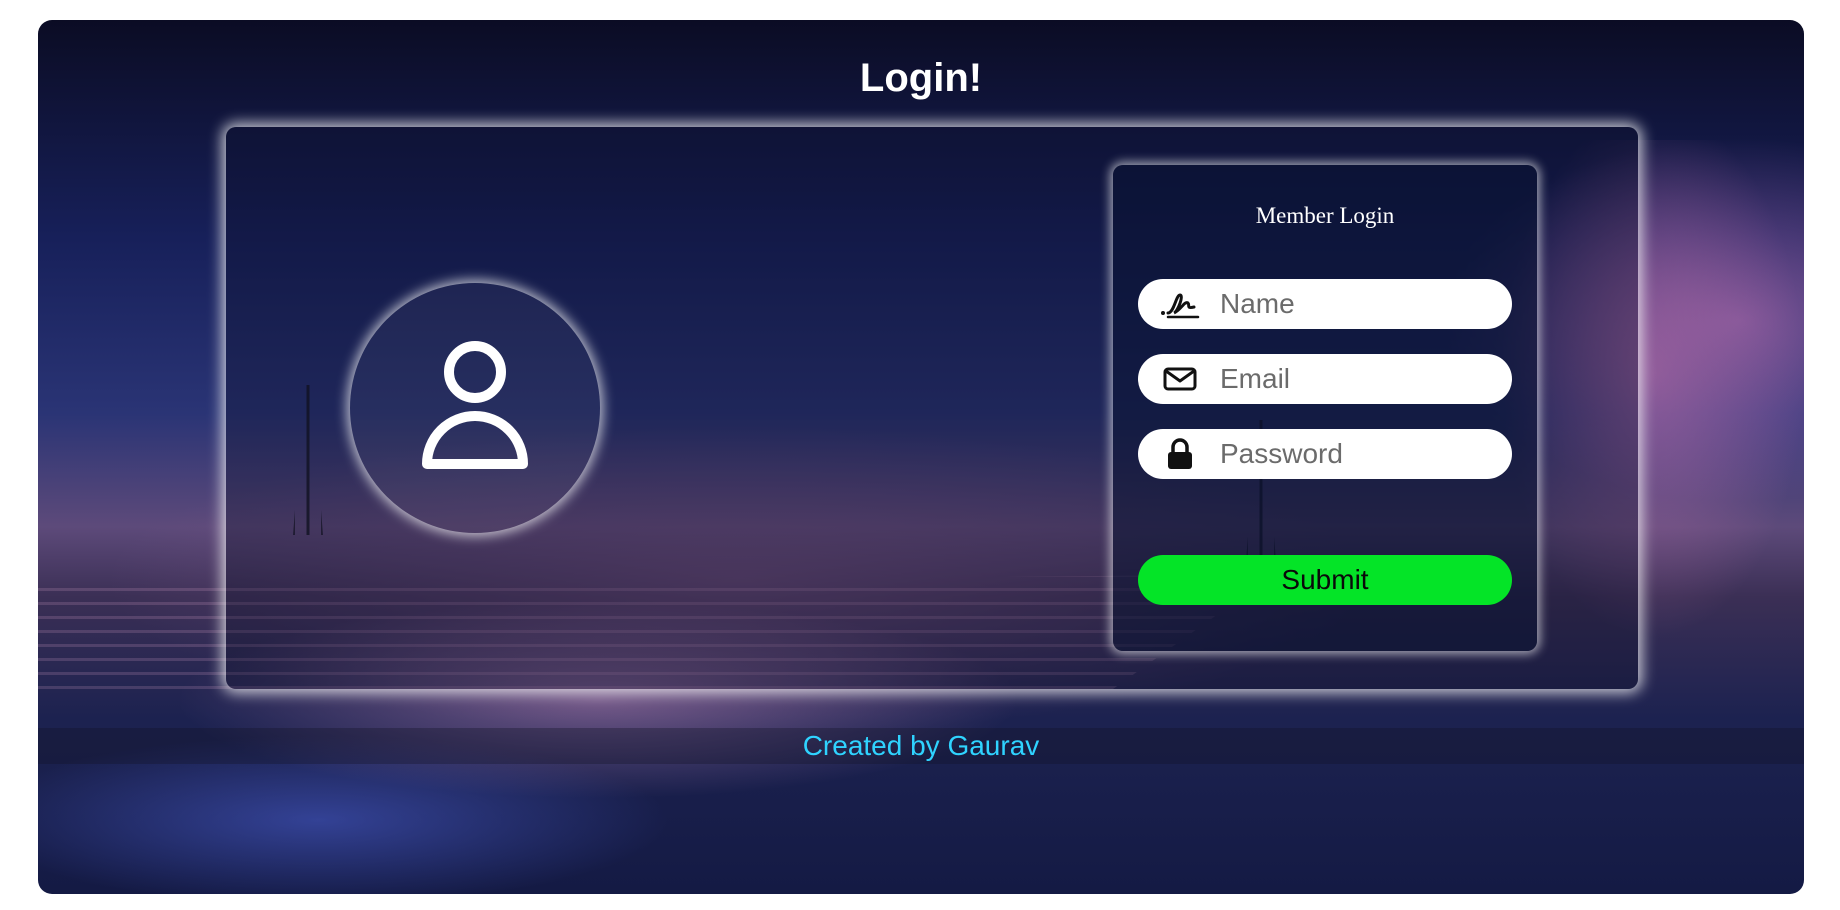 This screenshot has width=1840, height=910. Describe the element at coordinates (1180, 304) in the screenshot. I see `signature-icon` at that location.